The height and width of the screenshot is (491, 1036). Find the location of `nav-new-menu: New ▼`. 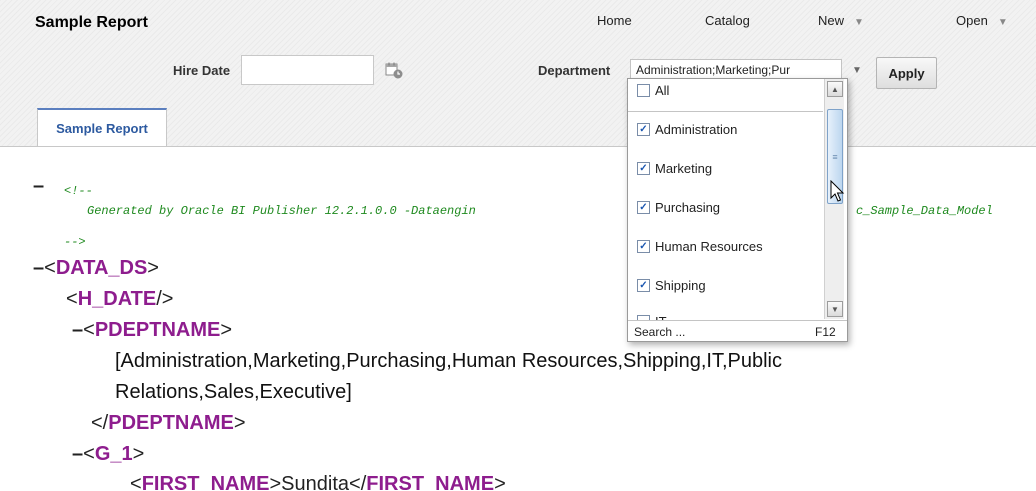

nav-new-menu: New ▼ is located at coordinates (841, 20).